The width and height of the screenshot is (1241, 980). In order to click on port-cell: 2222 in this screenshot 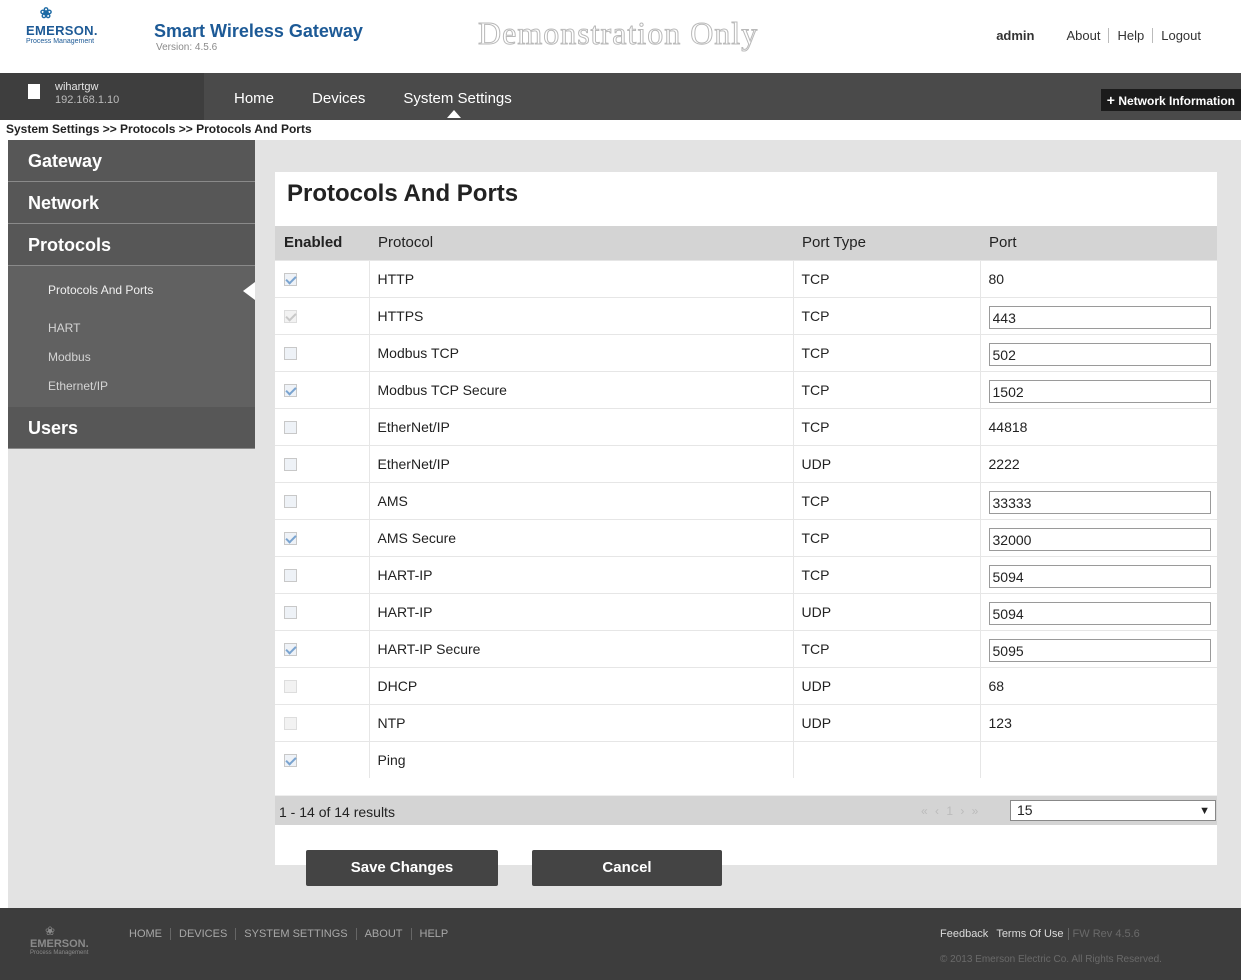, I will do `click(1098, 463)`.